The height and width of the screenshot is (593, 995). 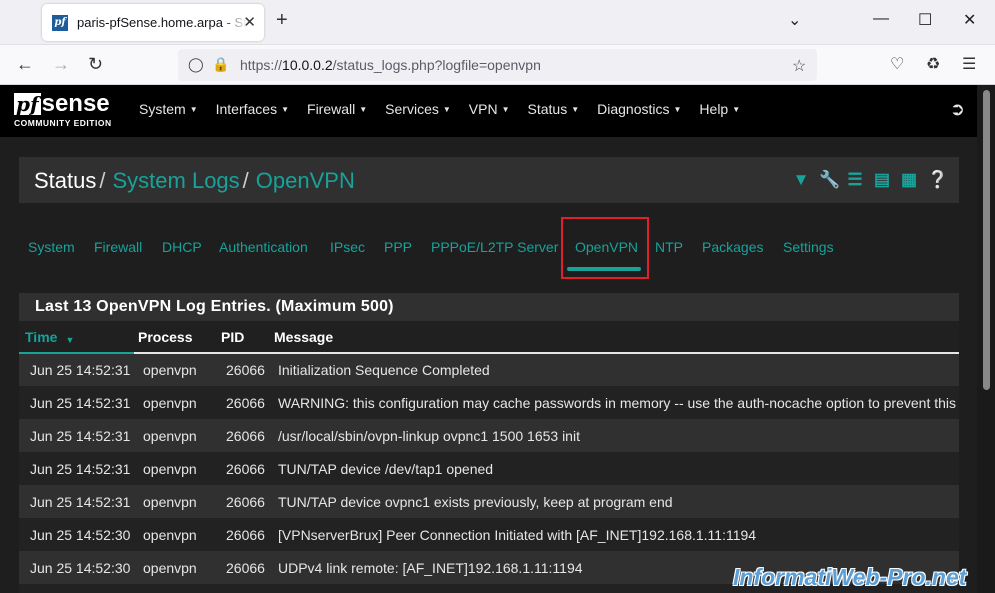 I want to click on column-header-pid: PID, so click(x=245, y=337).